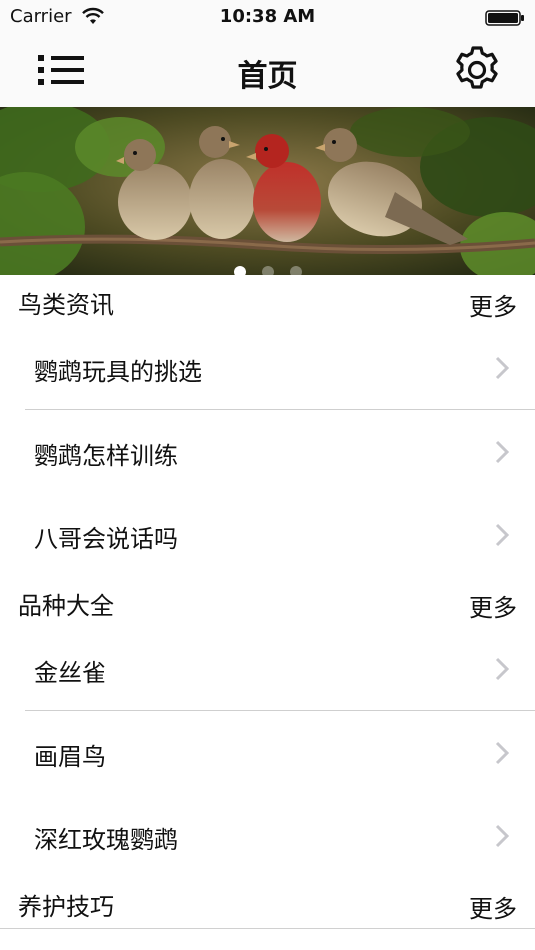 This screenshot has height=950, width=535. Describe the element at coordinates (267, 753) in the screenshot. I see `list-item: 画眉鸟` at that location.